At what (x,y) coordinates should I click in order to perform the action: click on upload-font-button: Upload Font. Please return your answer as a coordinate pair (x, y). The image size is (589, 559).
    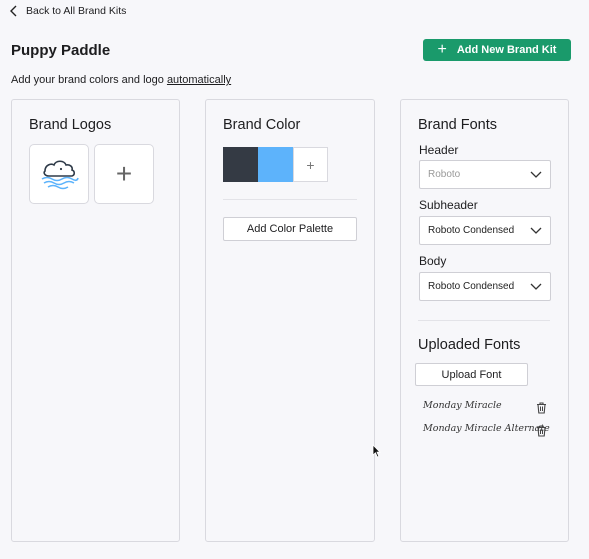
    Looking at the image, I should click on (471, 374).